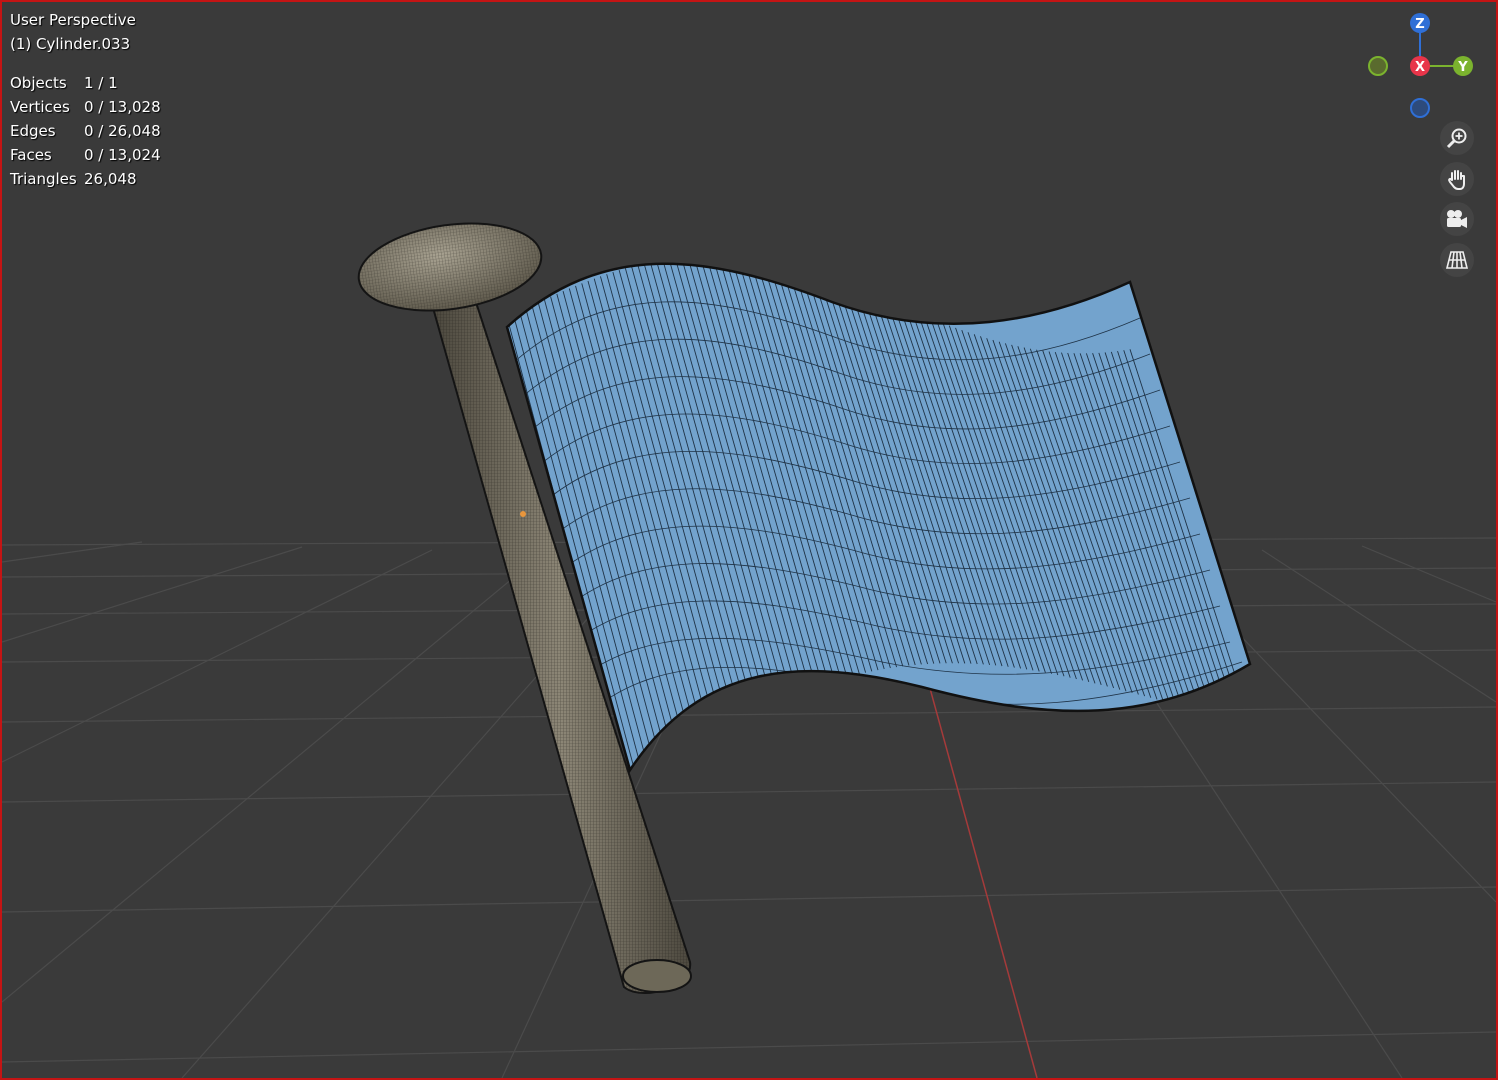 The image size is (1498, 1080). I want to click on stat-row-objects: Objects 1 / 1, so click(85, 83).